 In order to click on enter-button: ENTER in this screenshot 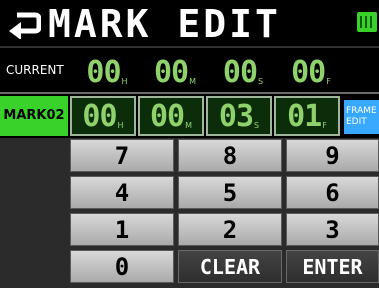, I will do `click(332, 266)`.